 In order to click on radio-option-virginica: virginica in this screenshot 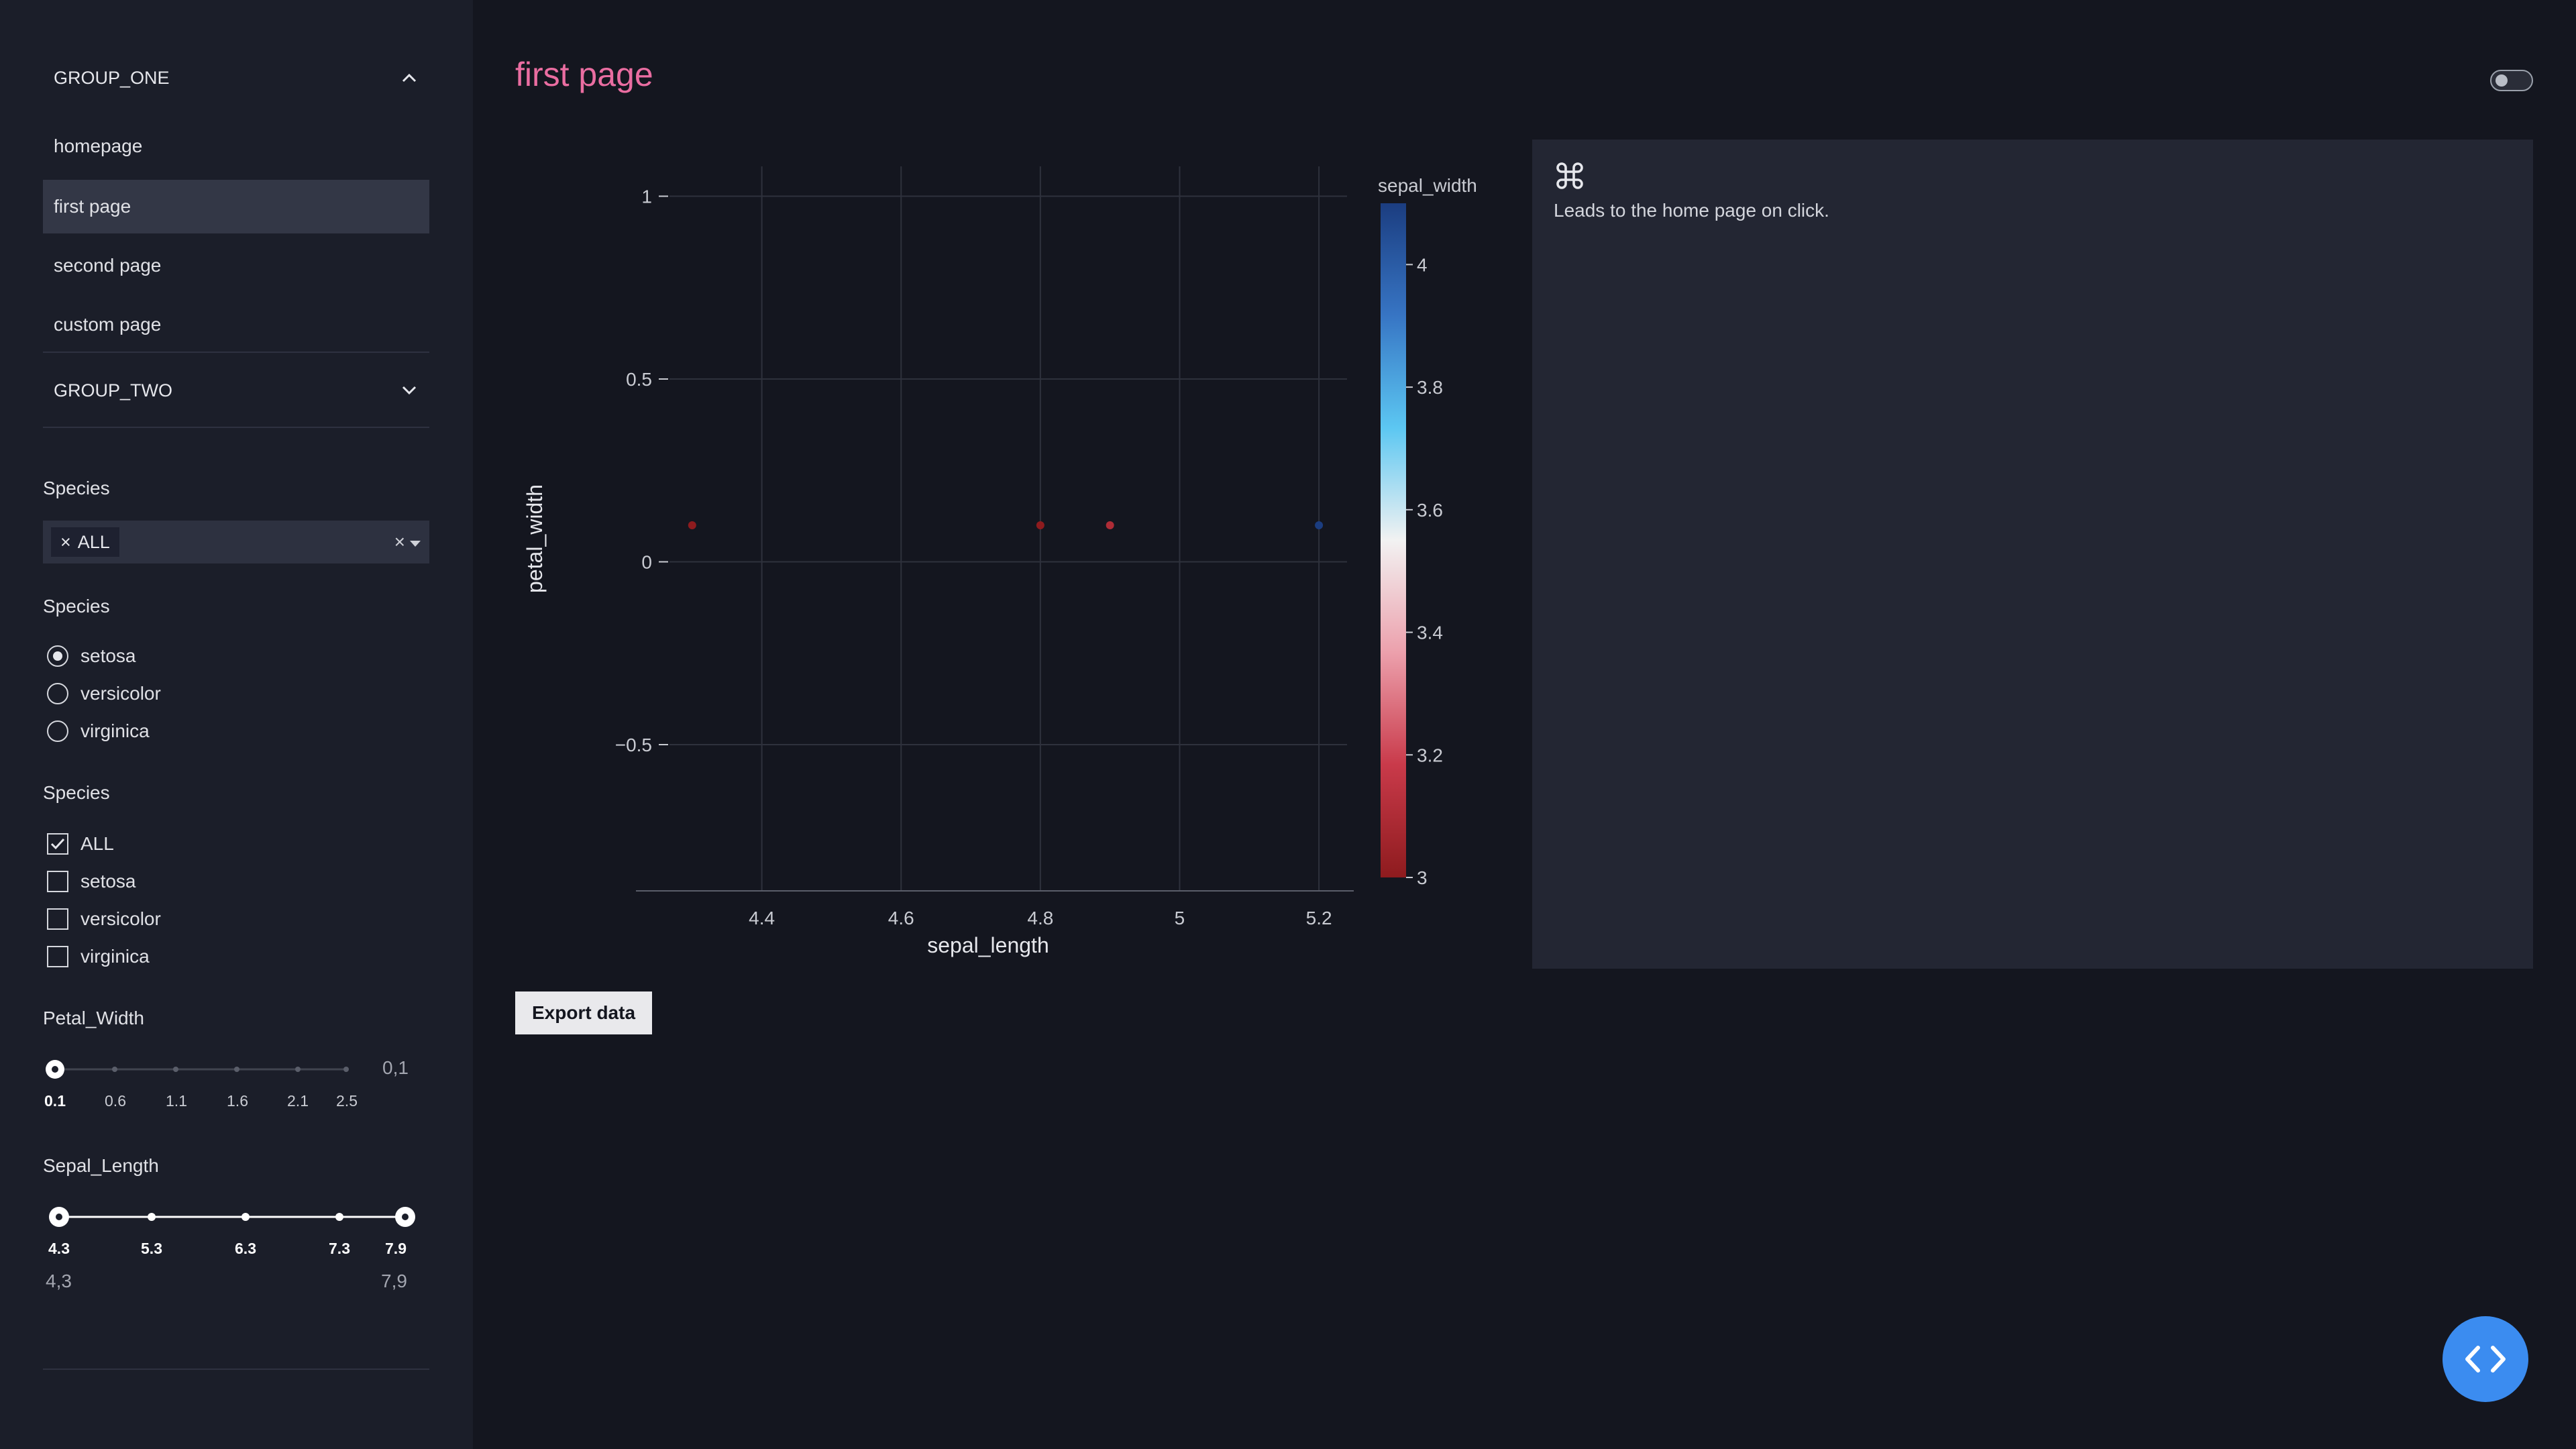, I will do `click(98, 731)`.